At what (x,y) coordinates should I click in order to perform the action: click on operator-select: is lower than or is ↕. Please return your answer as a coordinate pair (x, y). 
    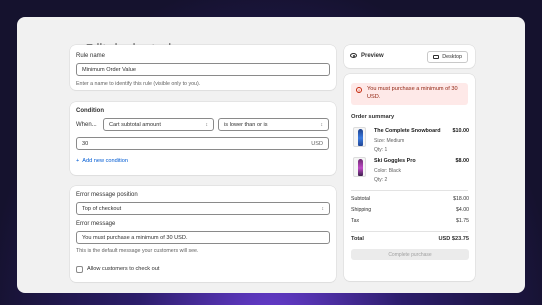
    Looking at the image, I should click on (273, 124).